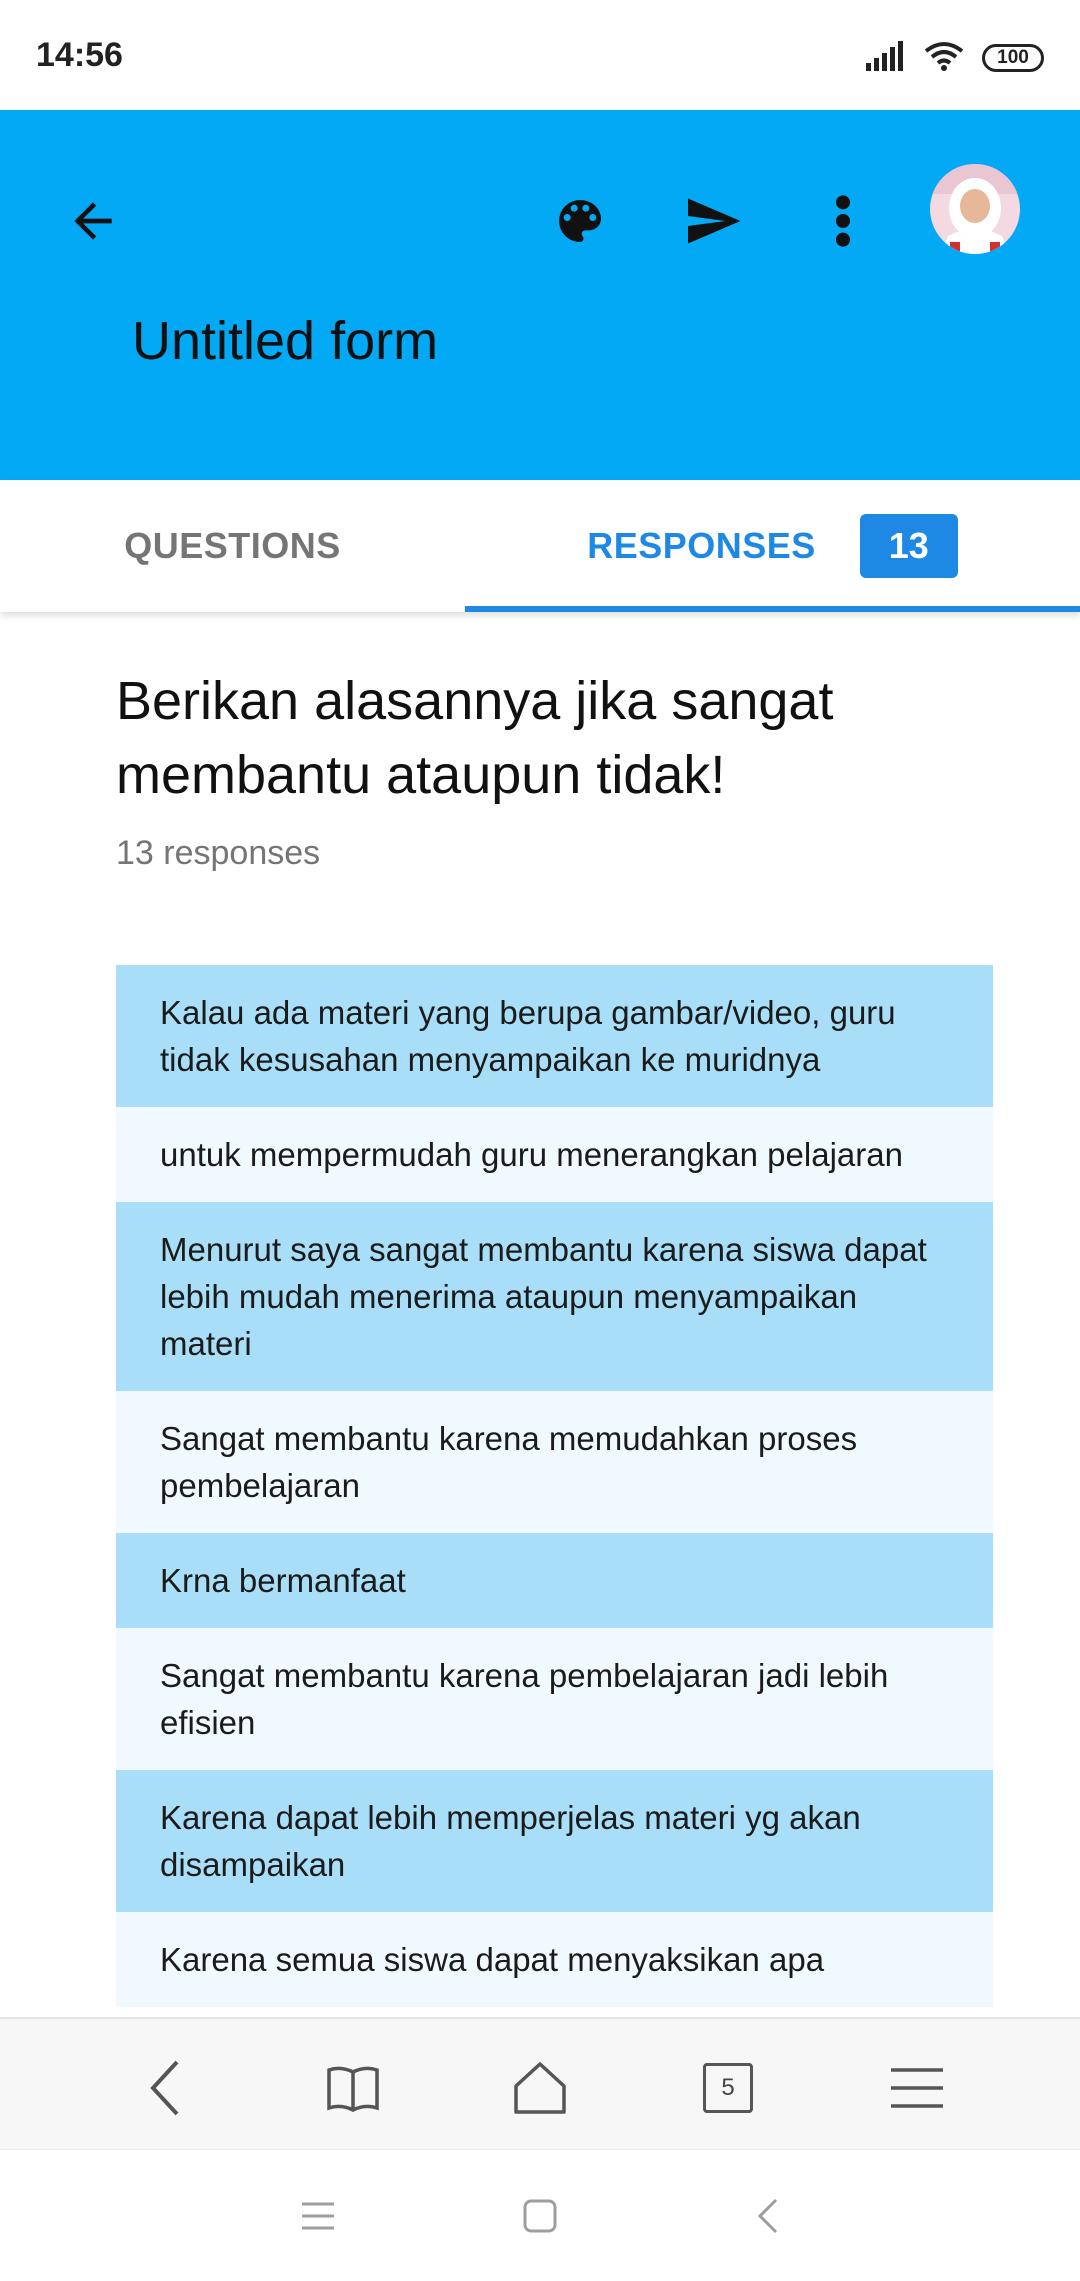  I want to click on send-icon, so click(714, 221).